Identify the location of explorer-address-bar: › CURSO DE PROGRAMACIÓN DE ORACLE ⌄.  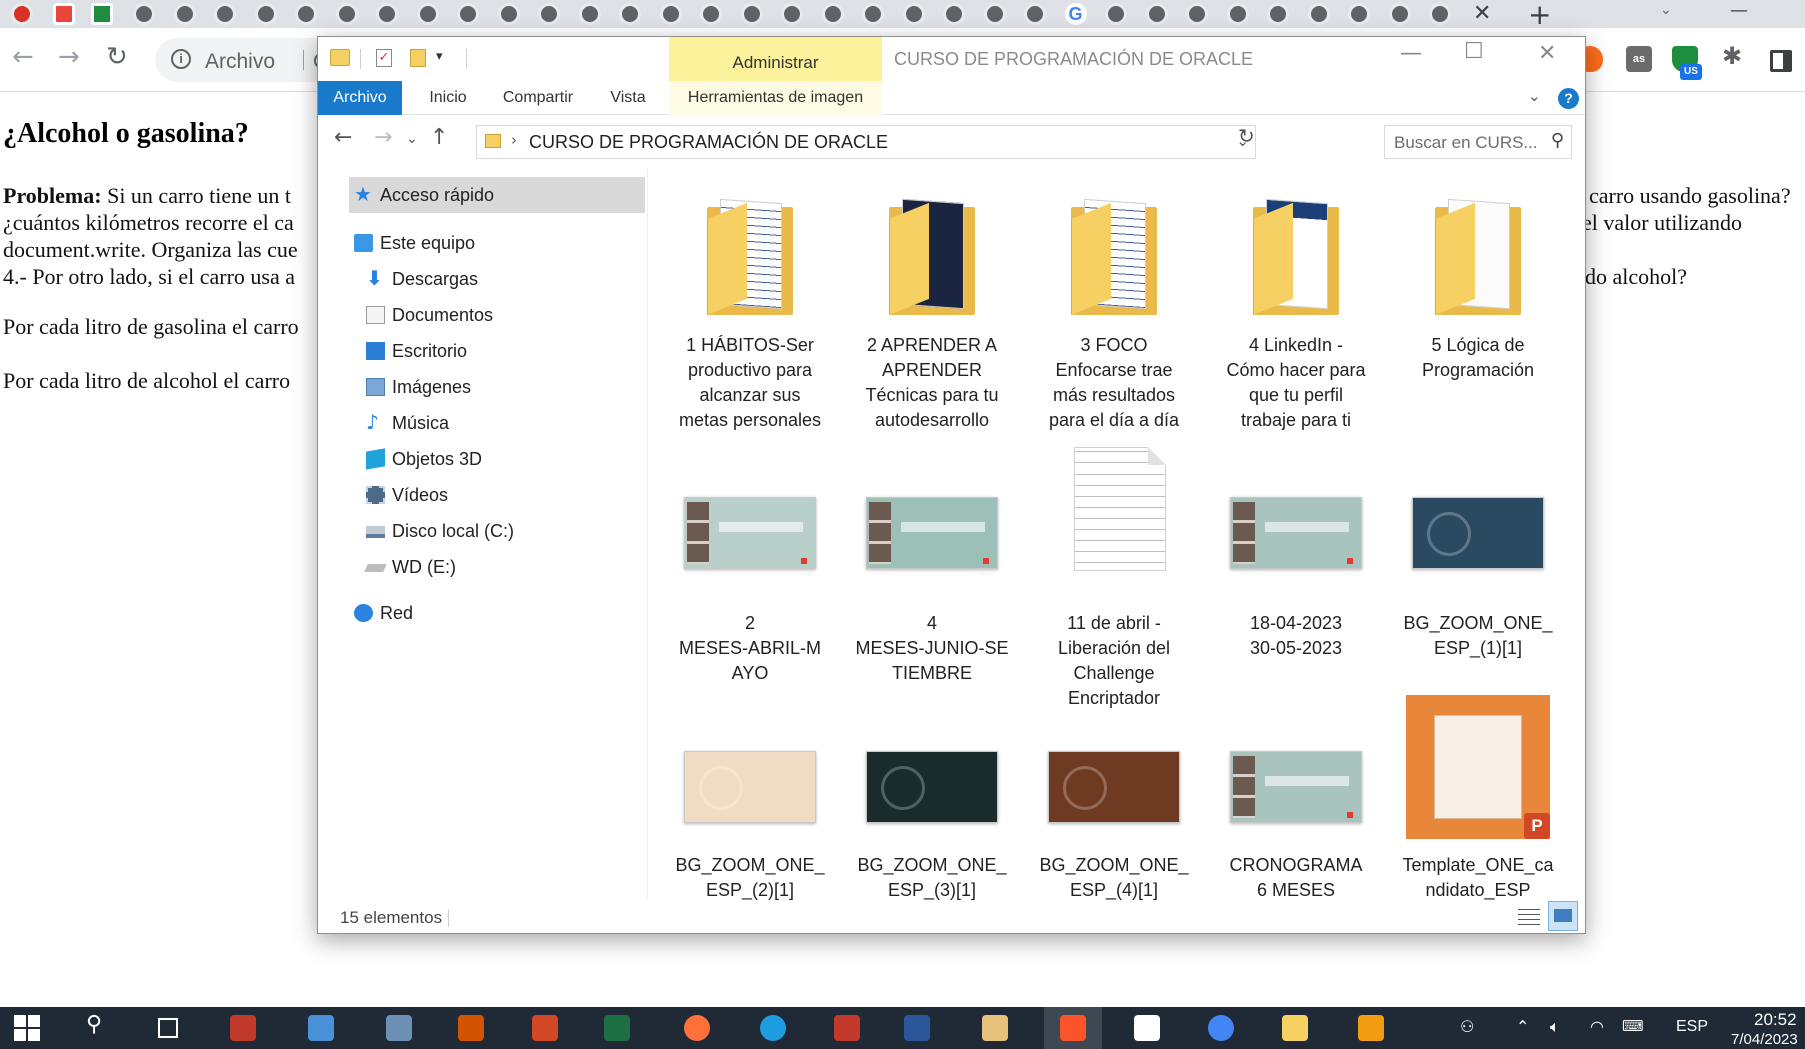
(866, 142).